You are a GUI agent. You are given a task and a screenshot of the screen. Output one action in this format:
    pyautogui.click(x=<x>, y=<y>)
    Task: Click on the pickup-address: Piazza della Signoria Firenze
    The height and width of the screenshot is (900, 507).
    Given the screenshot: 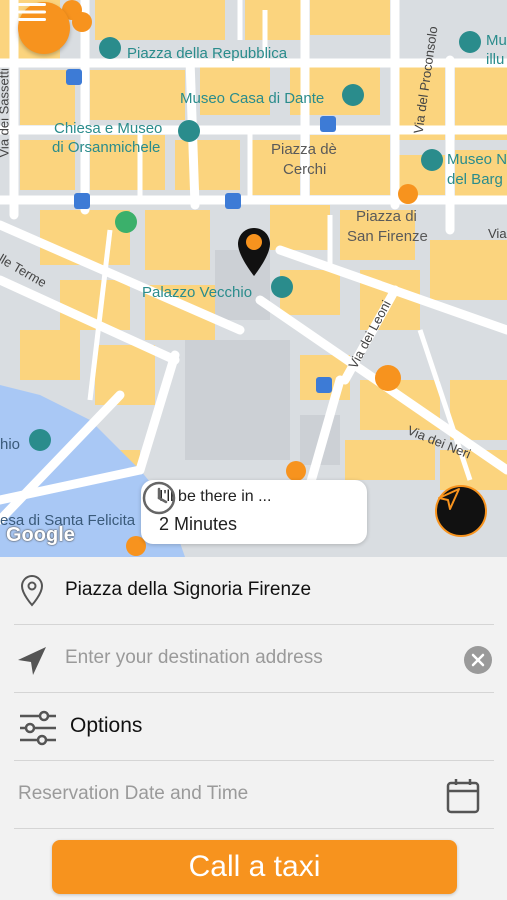 What is the action you would take?
    pyautogui.click(x=188, y=589)
    